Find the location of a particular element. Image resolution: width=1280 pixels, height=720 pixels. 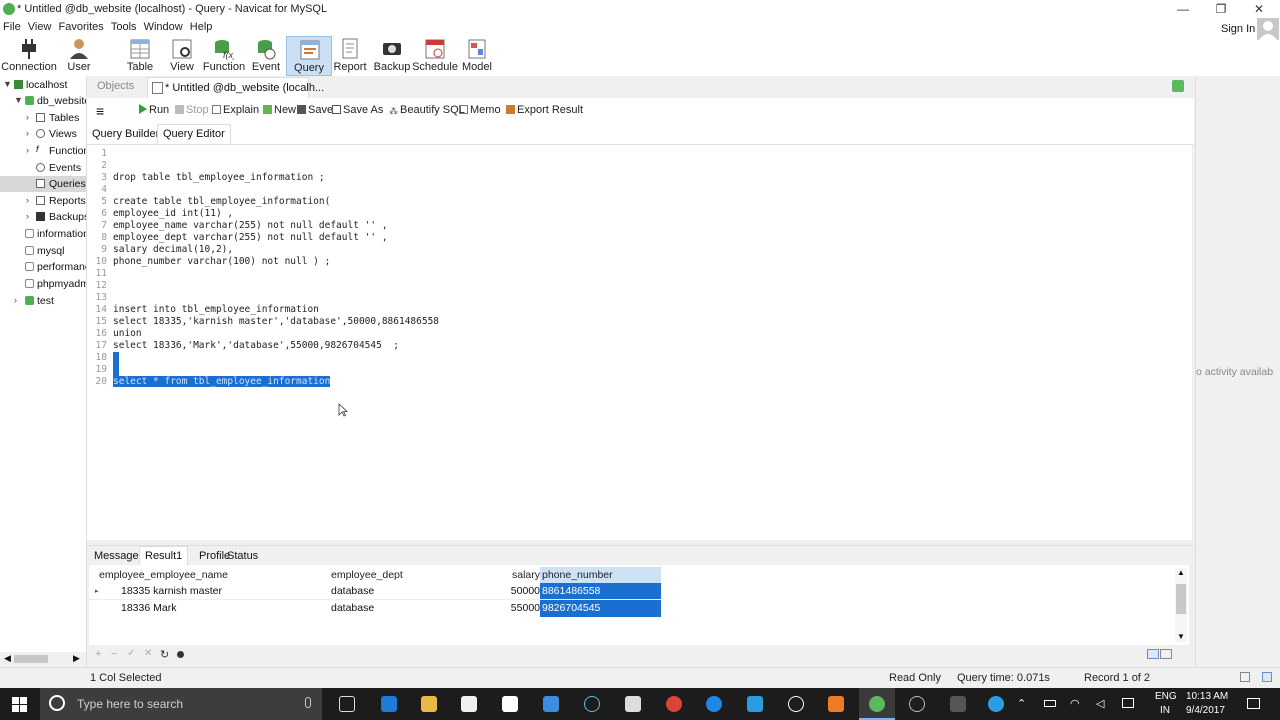

taskbar-search-box: Type here to search is located at coordinates (181, 704).